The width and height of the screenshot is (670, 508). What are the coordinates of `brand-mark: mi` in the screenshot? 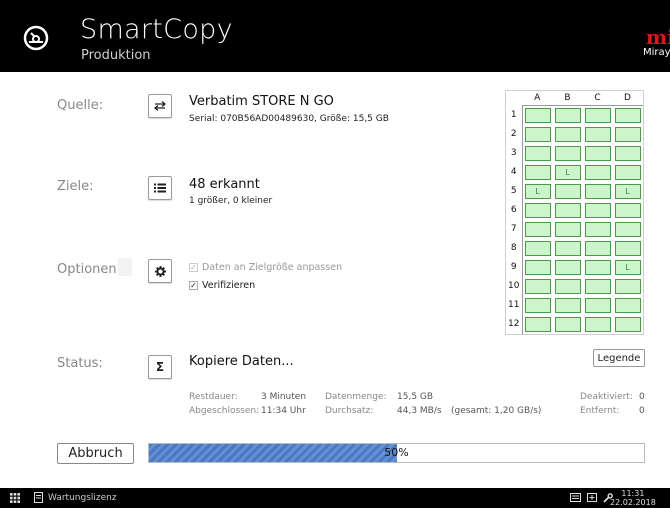 It's located at (658, 37).